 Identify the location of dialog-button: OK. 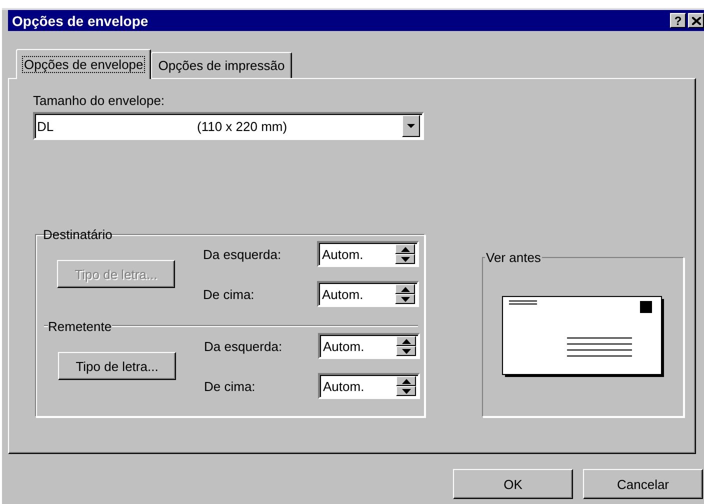
(513, 484).